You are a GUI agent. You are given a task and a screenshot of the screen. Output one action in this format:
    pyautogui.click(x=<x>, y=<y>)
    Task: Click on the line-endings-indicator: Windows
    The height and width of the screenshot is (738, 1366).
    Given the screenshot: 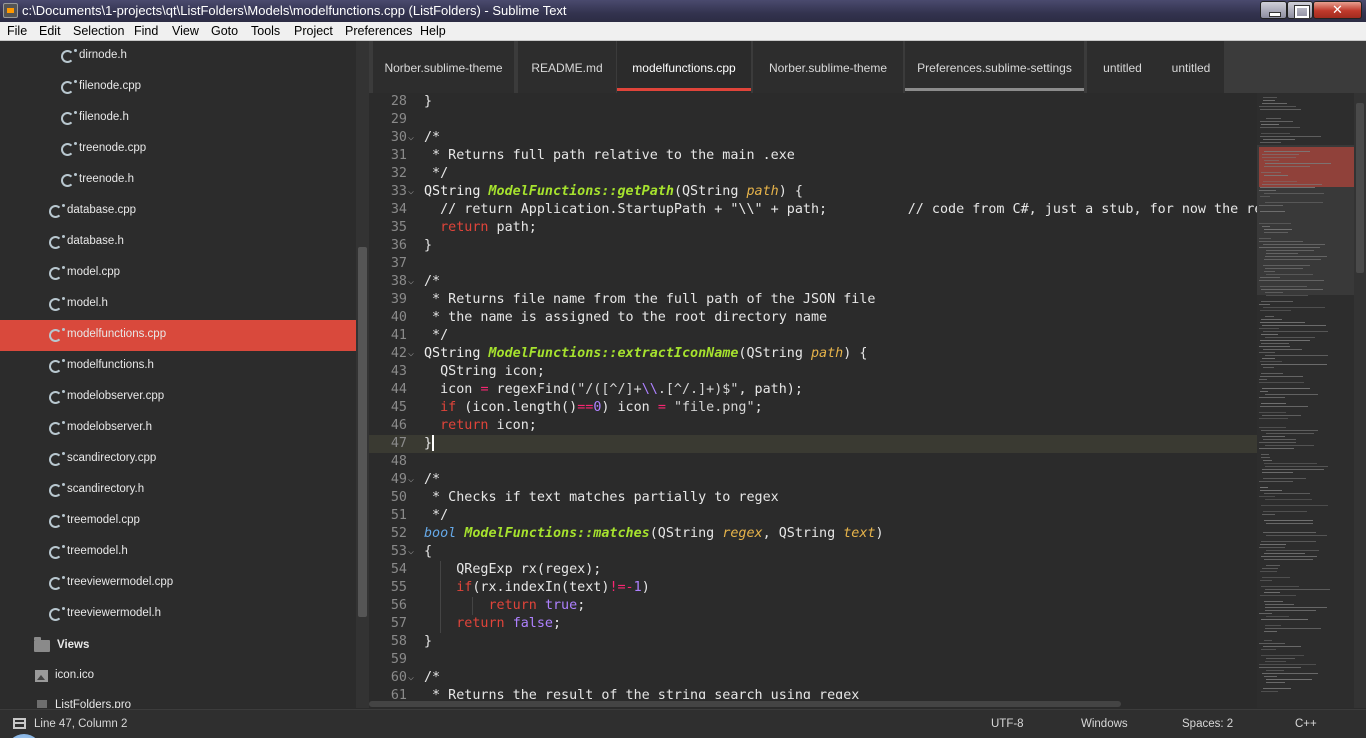 What is the action you would take?
    pyautogui.click(x=1104, y=724)
    